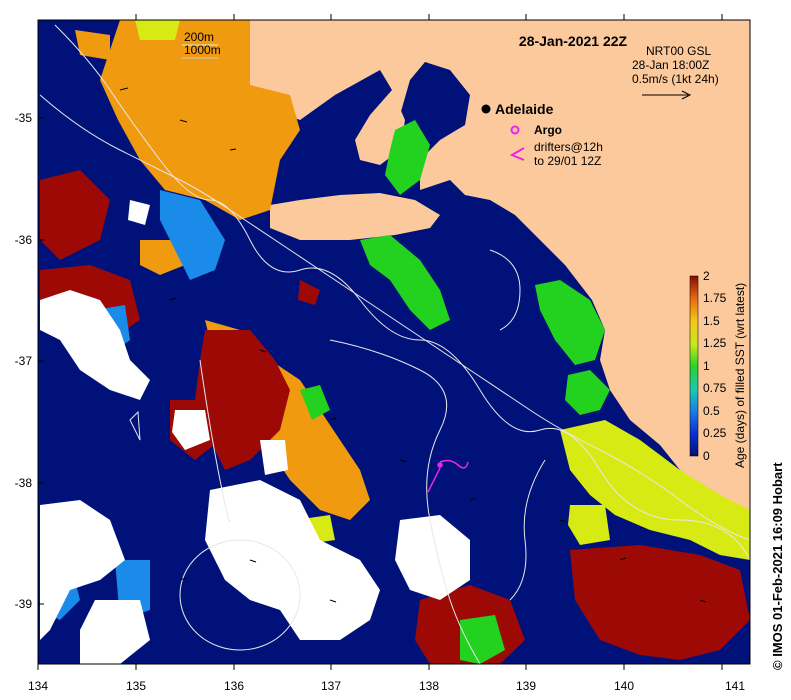 This screenshot has width=791, height=700. What do you see at coordinates (715, 433) in the screenshot?
I see `colorbar-tick: 0.25` at bounding box center [715, 433].